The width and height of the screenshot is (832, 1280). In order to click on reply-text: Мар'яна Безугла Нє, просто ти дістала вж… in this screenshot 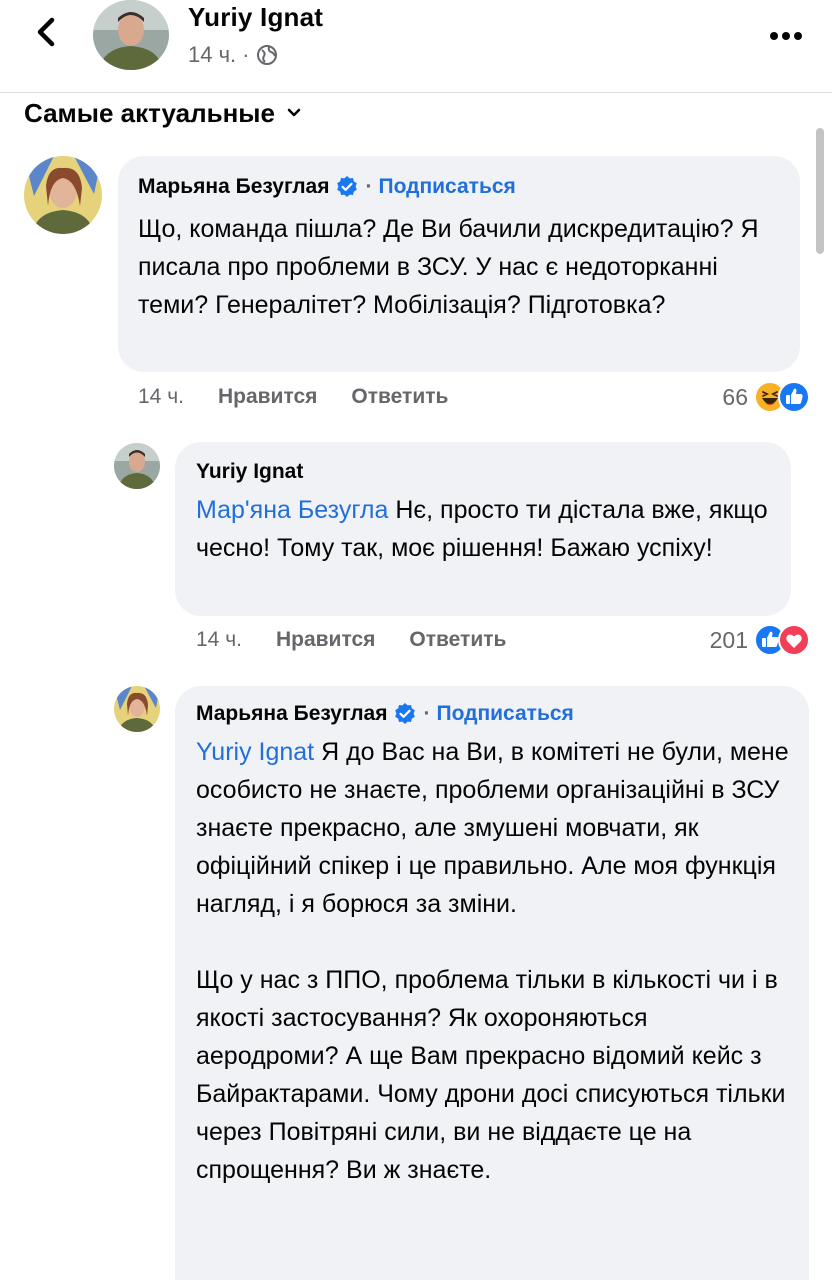, I will do `click(486, 529)`.